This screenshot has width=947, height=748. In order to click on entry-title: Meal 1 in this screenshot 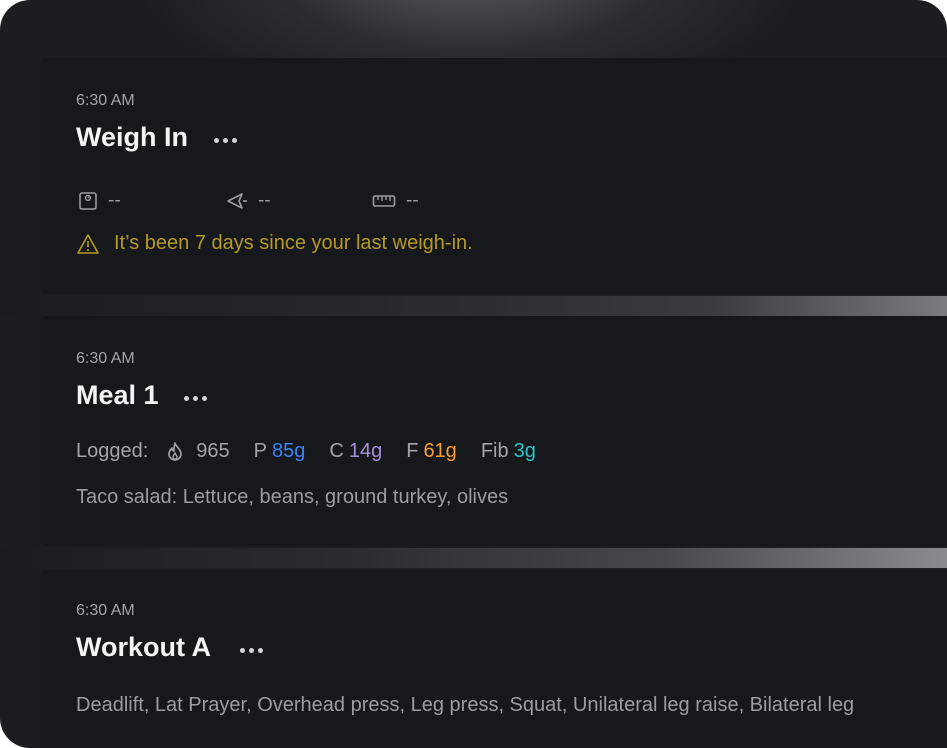, I will do `click(117, 395)`.